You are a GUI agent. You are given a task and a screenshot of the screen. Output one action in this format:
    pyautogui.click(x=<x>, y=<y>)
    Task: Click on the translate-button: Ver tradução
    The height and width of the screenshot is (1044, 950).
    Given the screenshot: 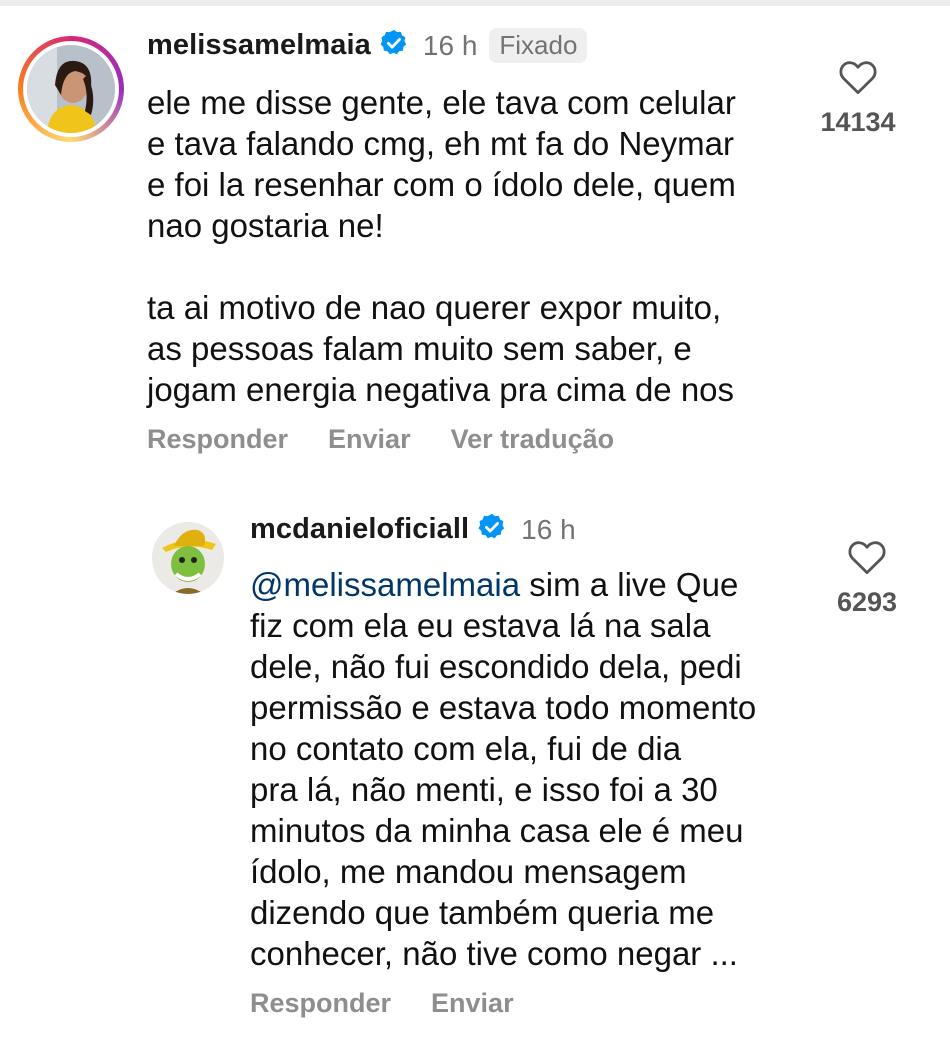 What is the action you would take?
    pyautogui.click(x=533, y=439)
    